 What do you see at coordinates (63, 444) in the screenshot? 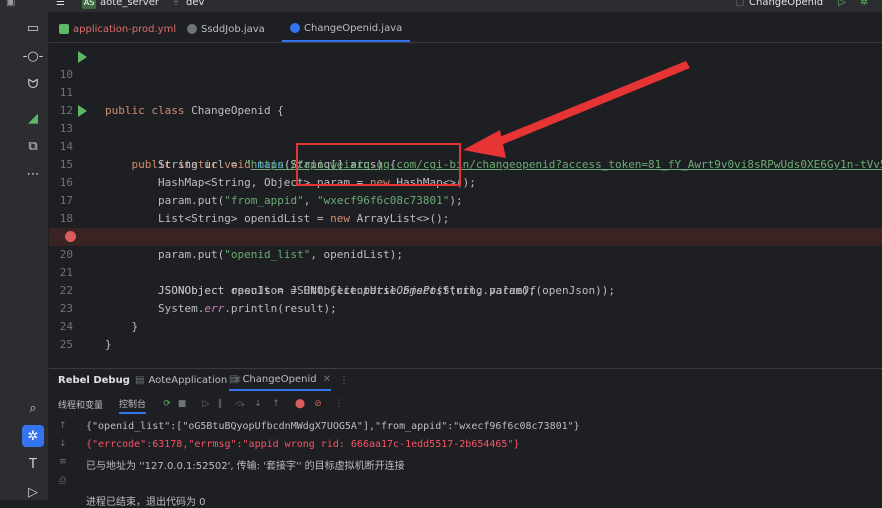
I see `scroll-down-icon: ↓` at bounding box center [63, 444].